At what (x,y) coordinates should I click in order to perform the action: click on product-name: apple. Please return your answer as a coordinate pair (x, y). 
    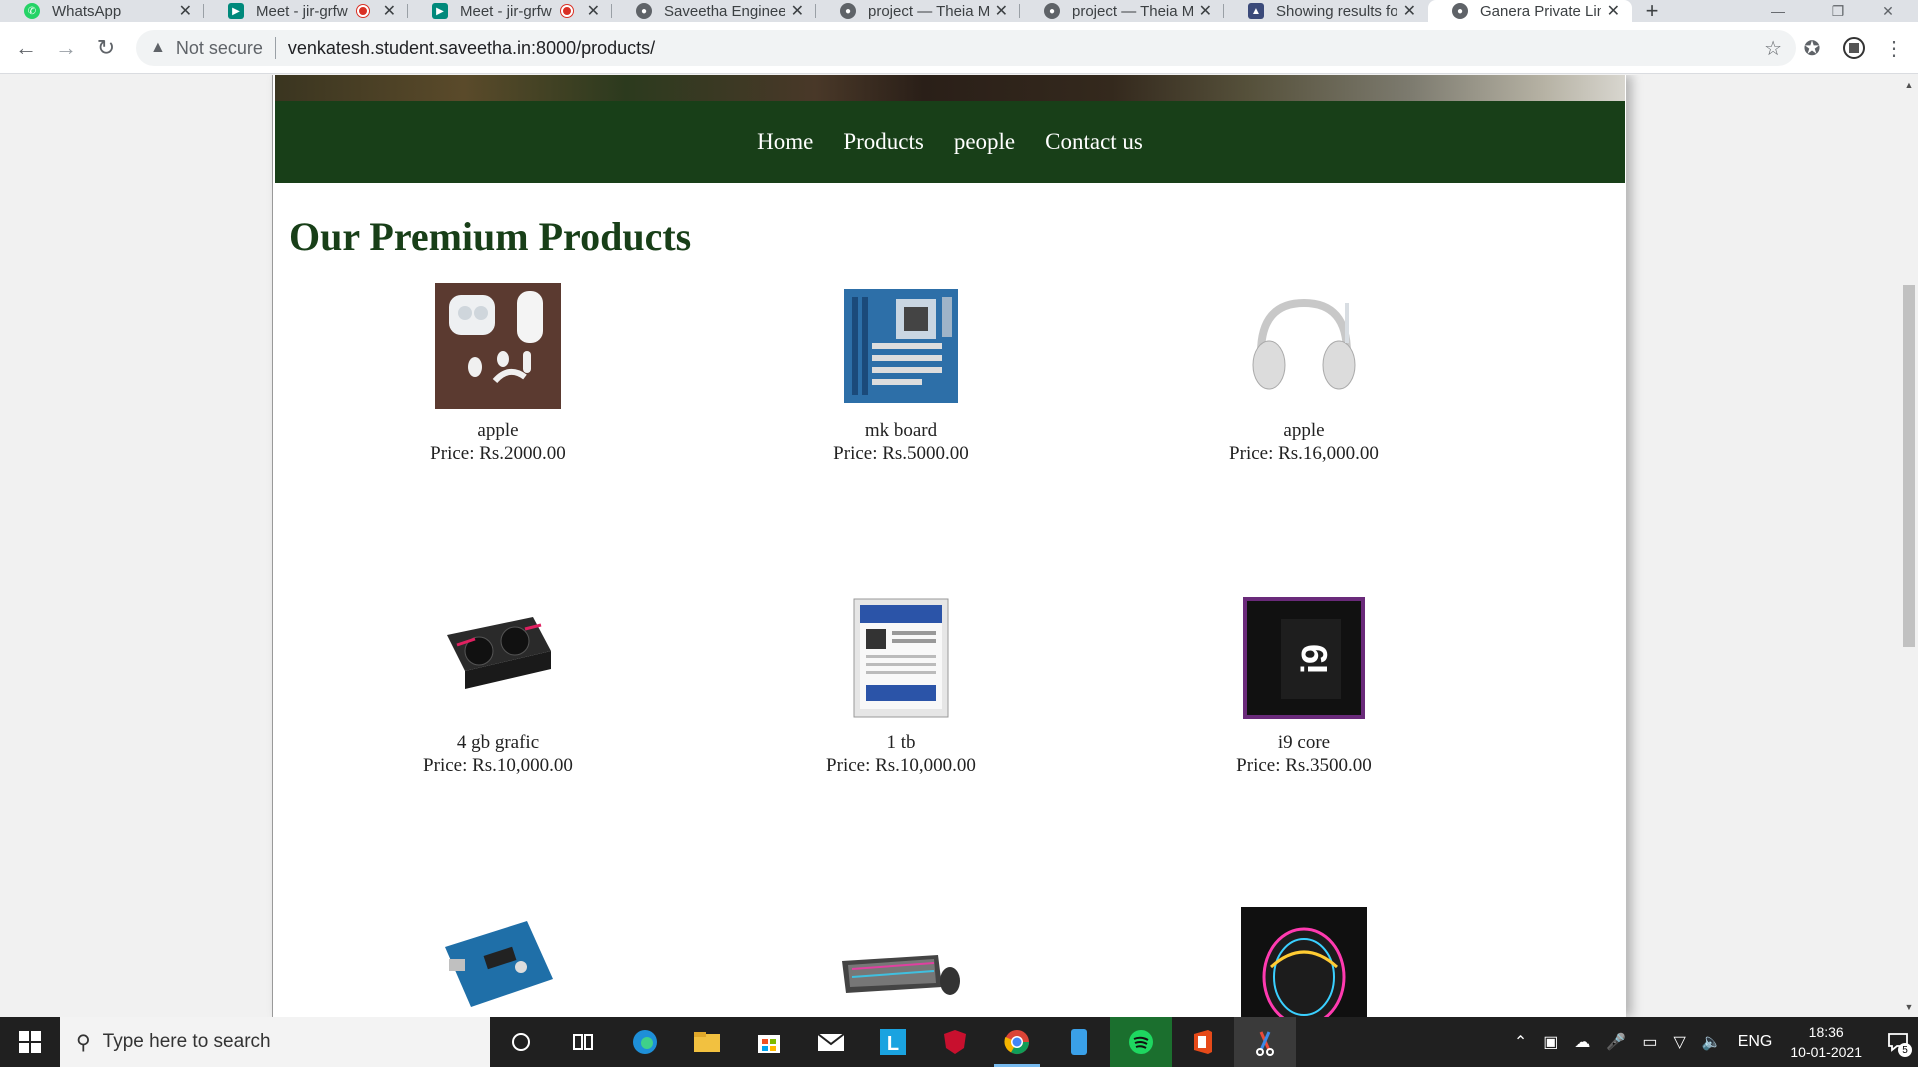
    Looking at the image, I should click on (1304, 430).